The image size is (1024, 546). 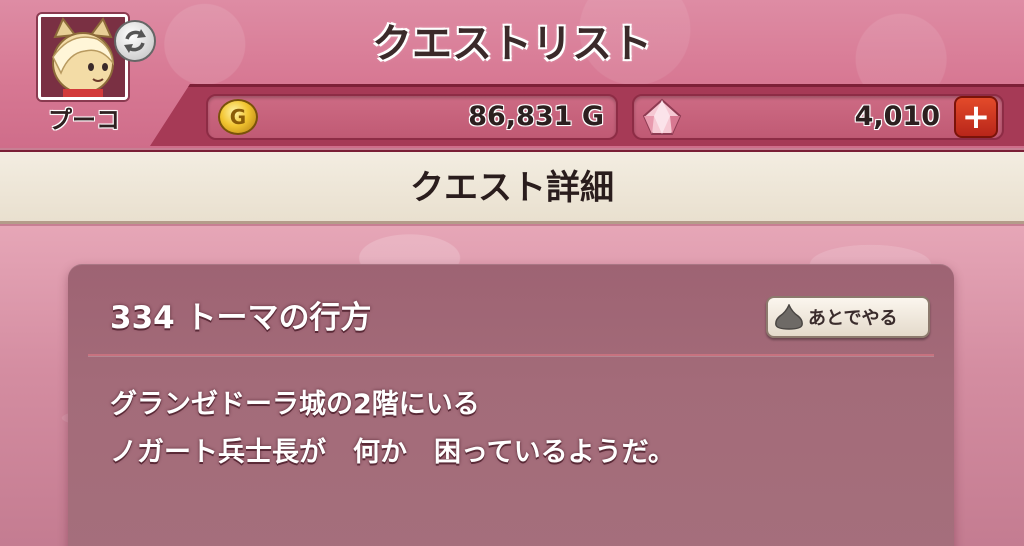 What do you see at coordinates (392, 452) in the screenshot?
I see `quest-description-line-2: ノガート兵士長が 何か 困っているようだ。` at bounding box center [392, 452].